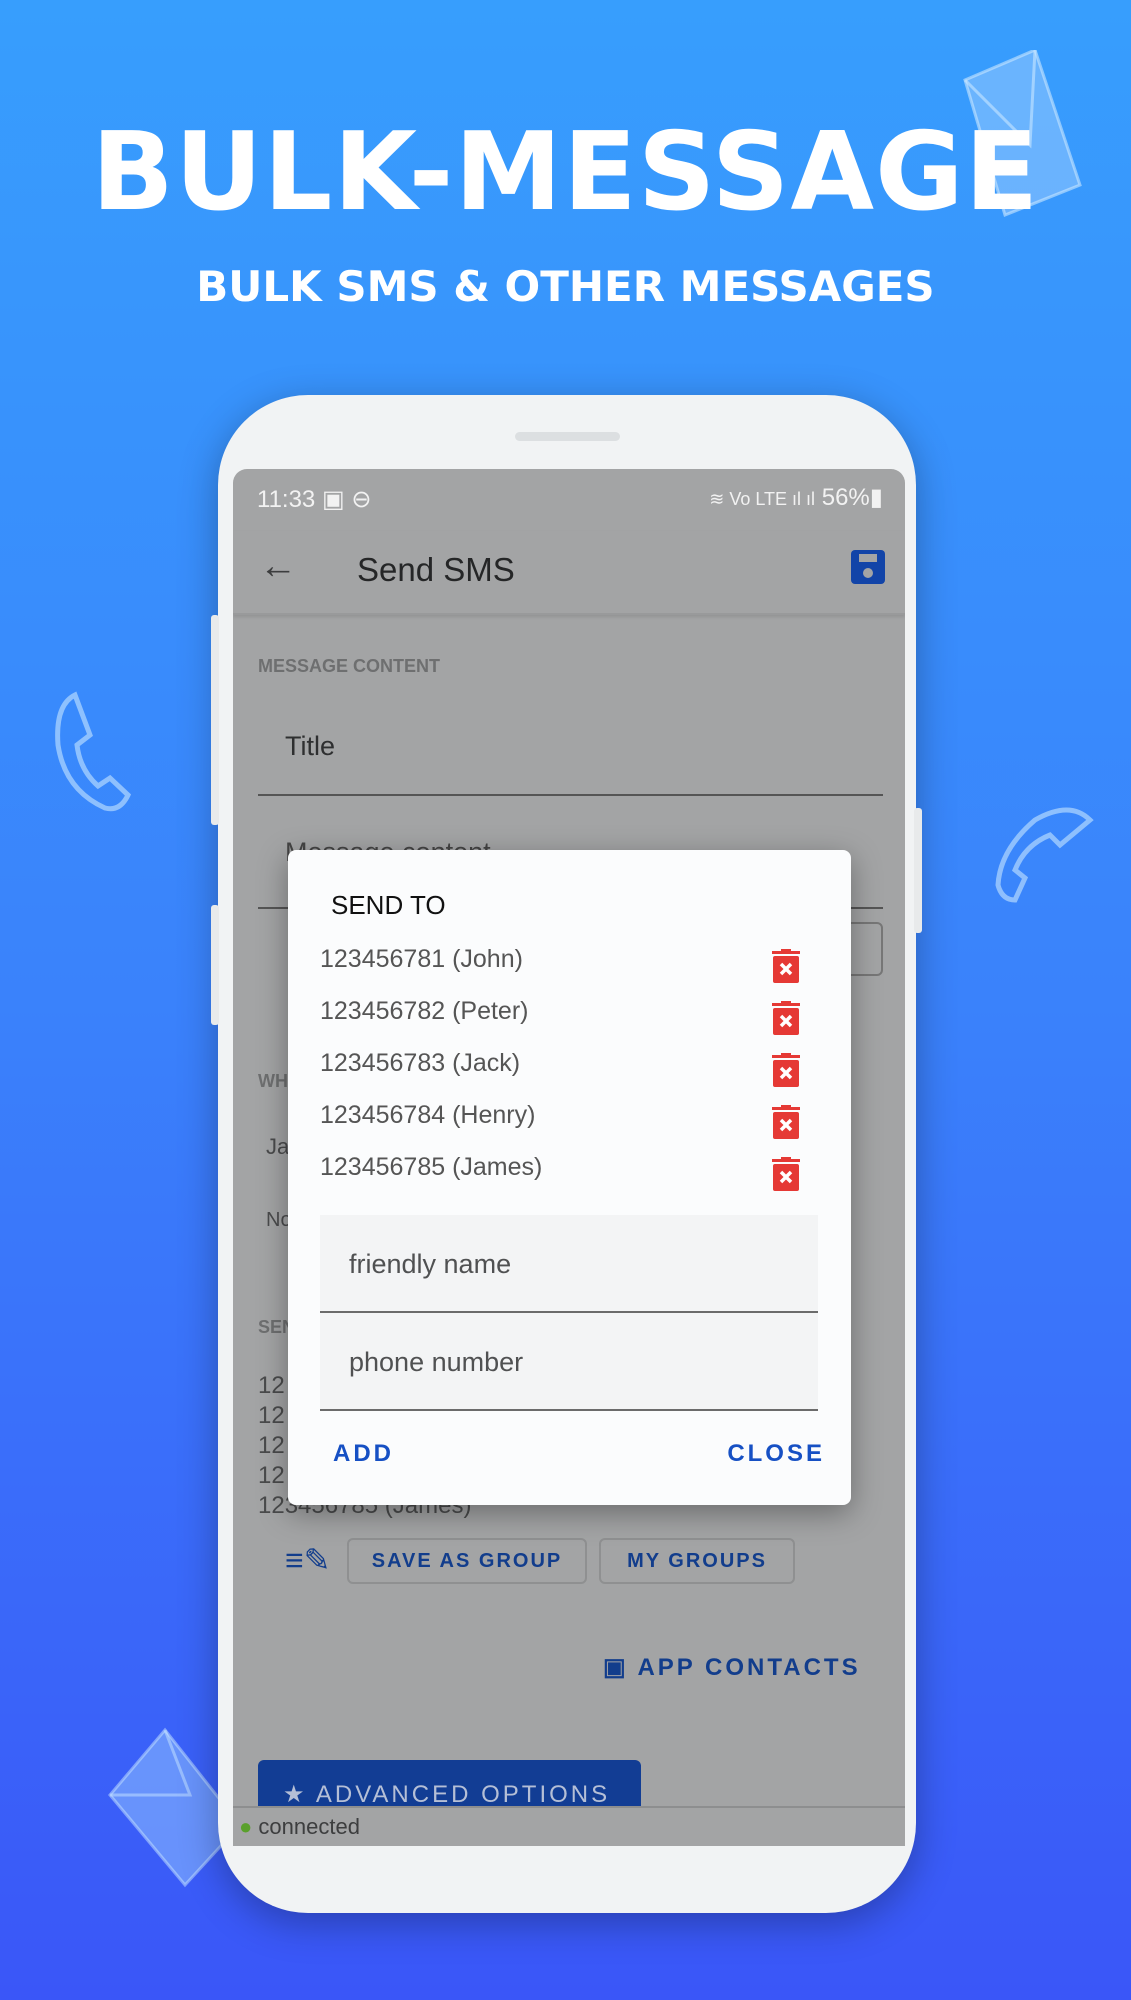  I want to click on app-bar: ← Send SMS, so click(569, 573).